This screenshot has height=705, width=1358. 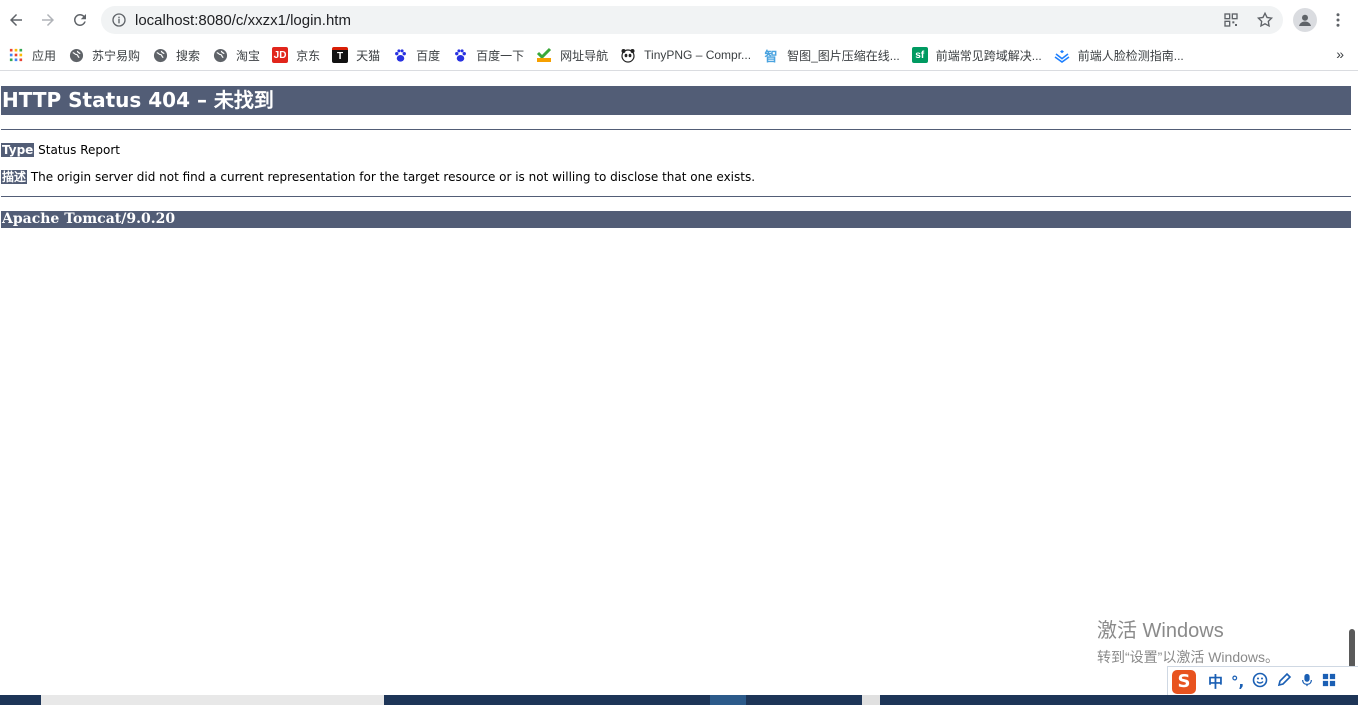 What do you see at coordinates (16, 55) in the screenshot?
I see `apps-grid-icon` at bounding box center [16, 55].